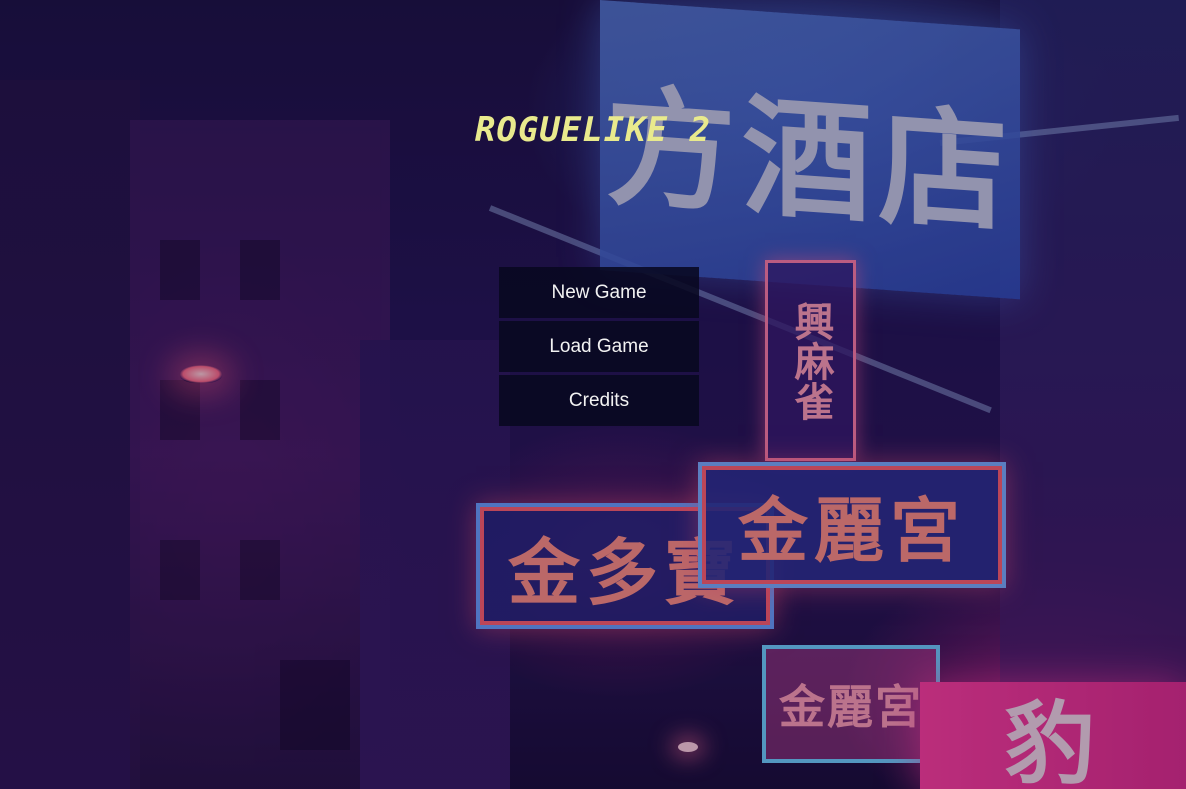 This screenshot has width=1186, height=789. Describe the element at coordinates (599, 400) in the screenshot. I see `credits-button: Credits` at that location.